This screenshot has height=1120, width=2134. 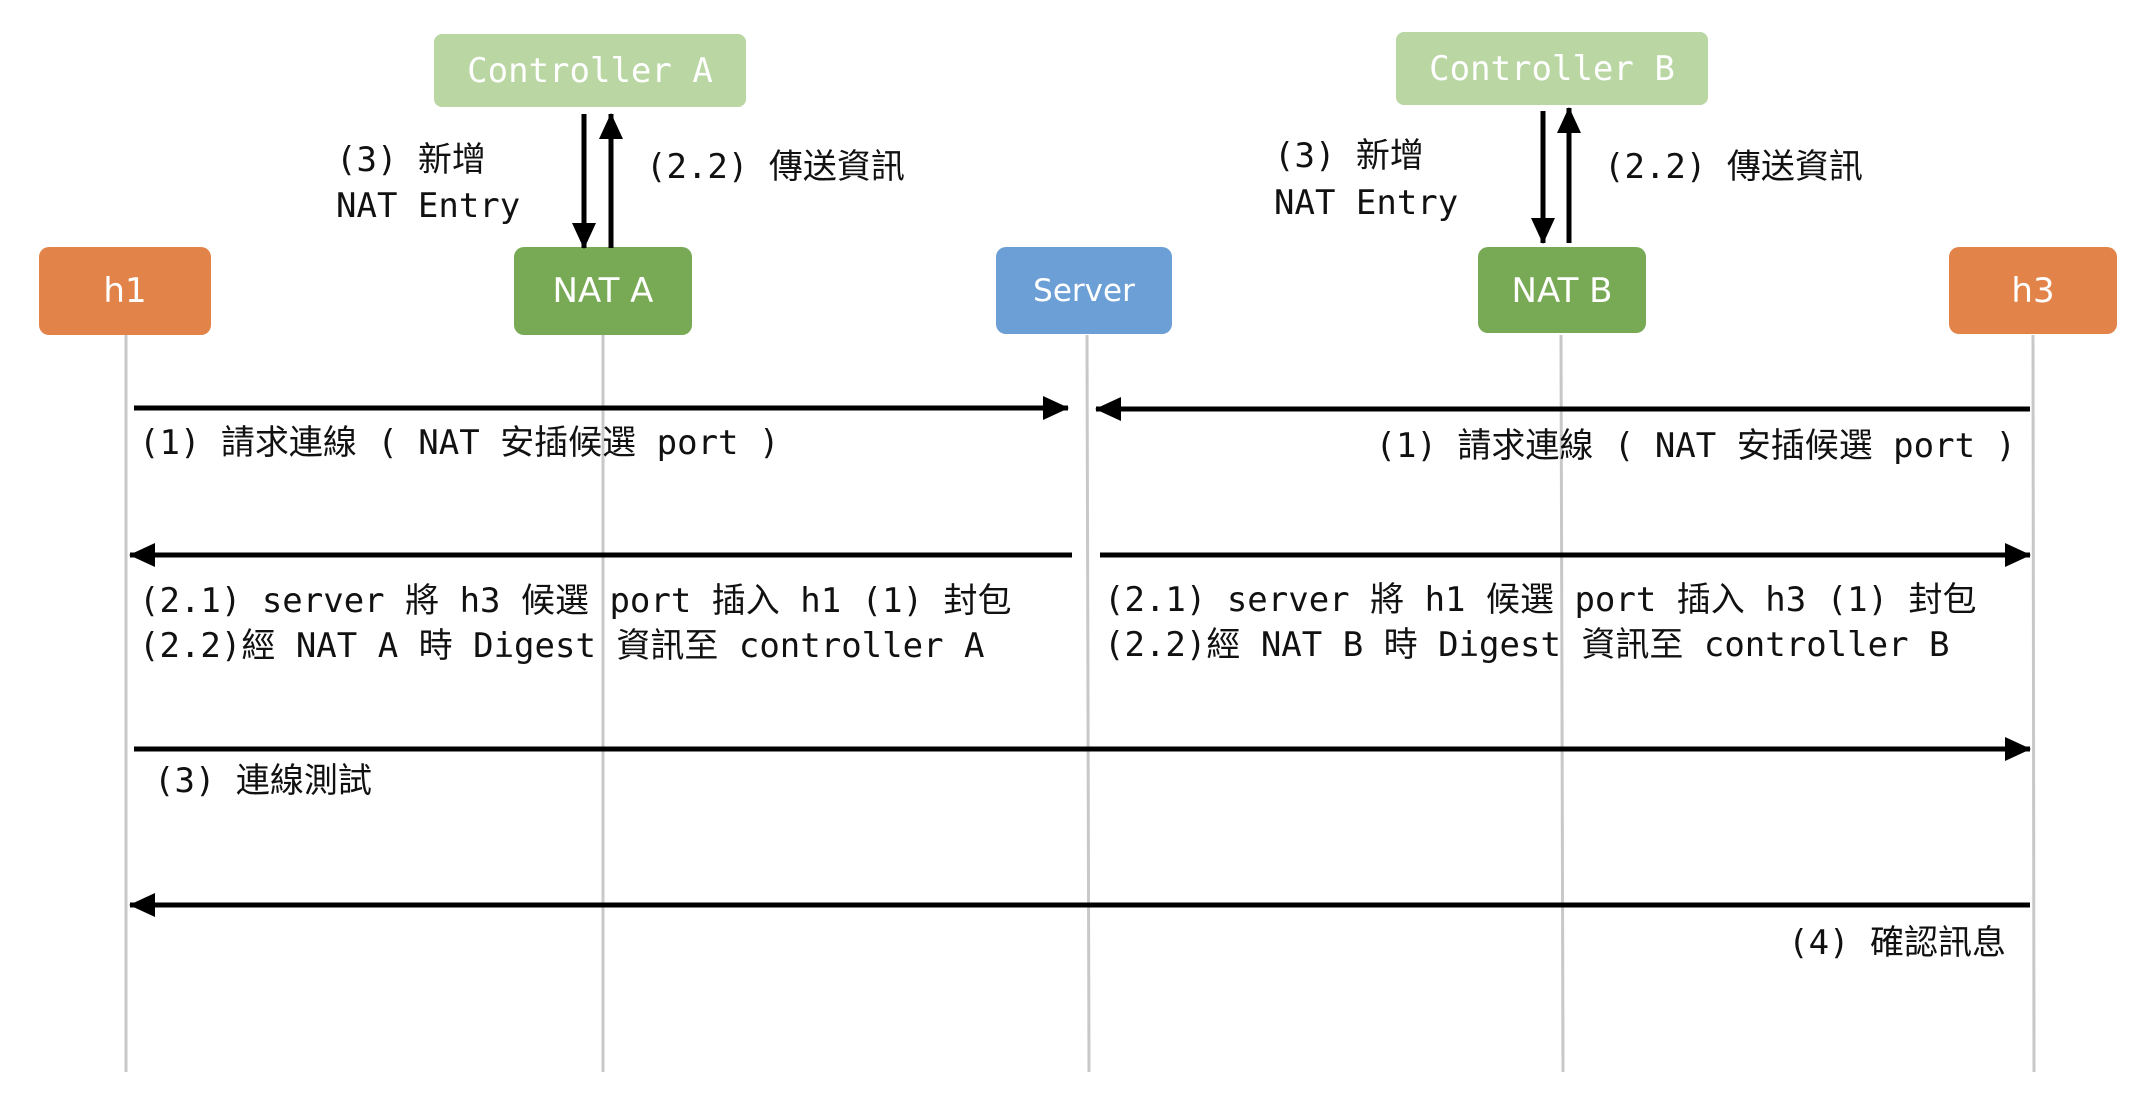 I want to click on nat-b-box: NAT B, so click(x=1562, y=290).